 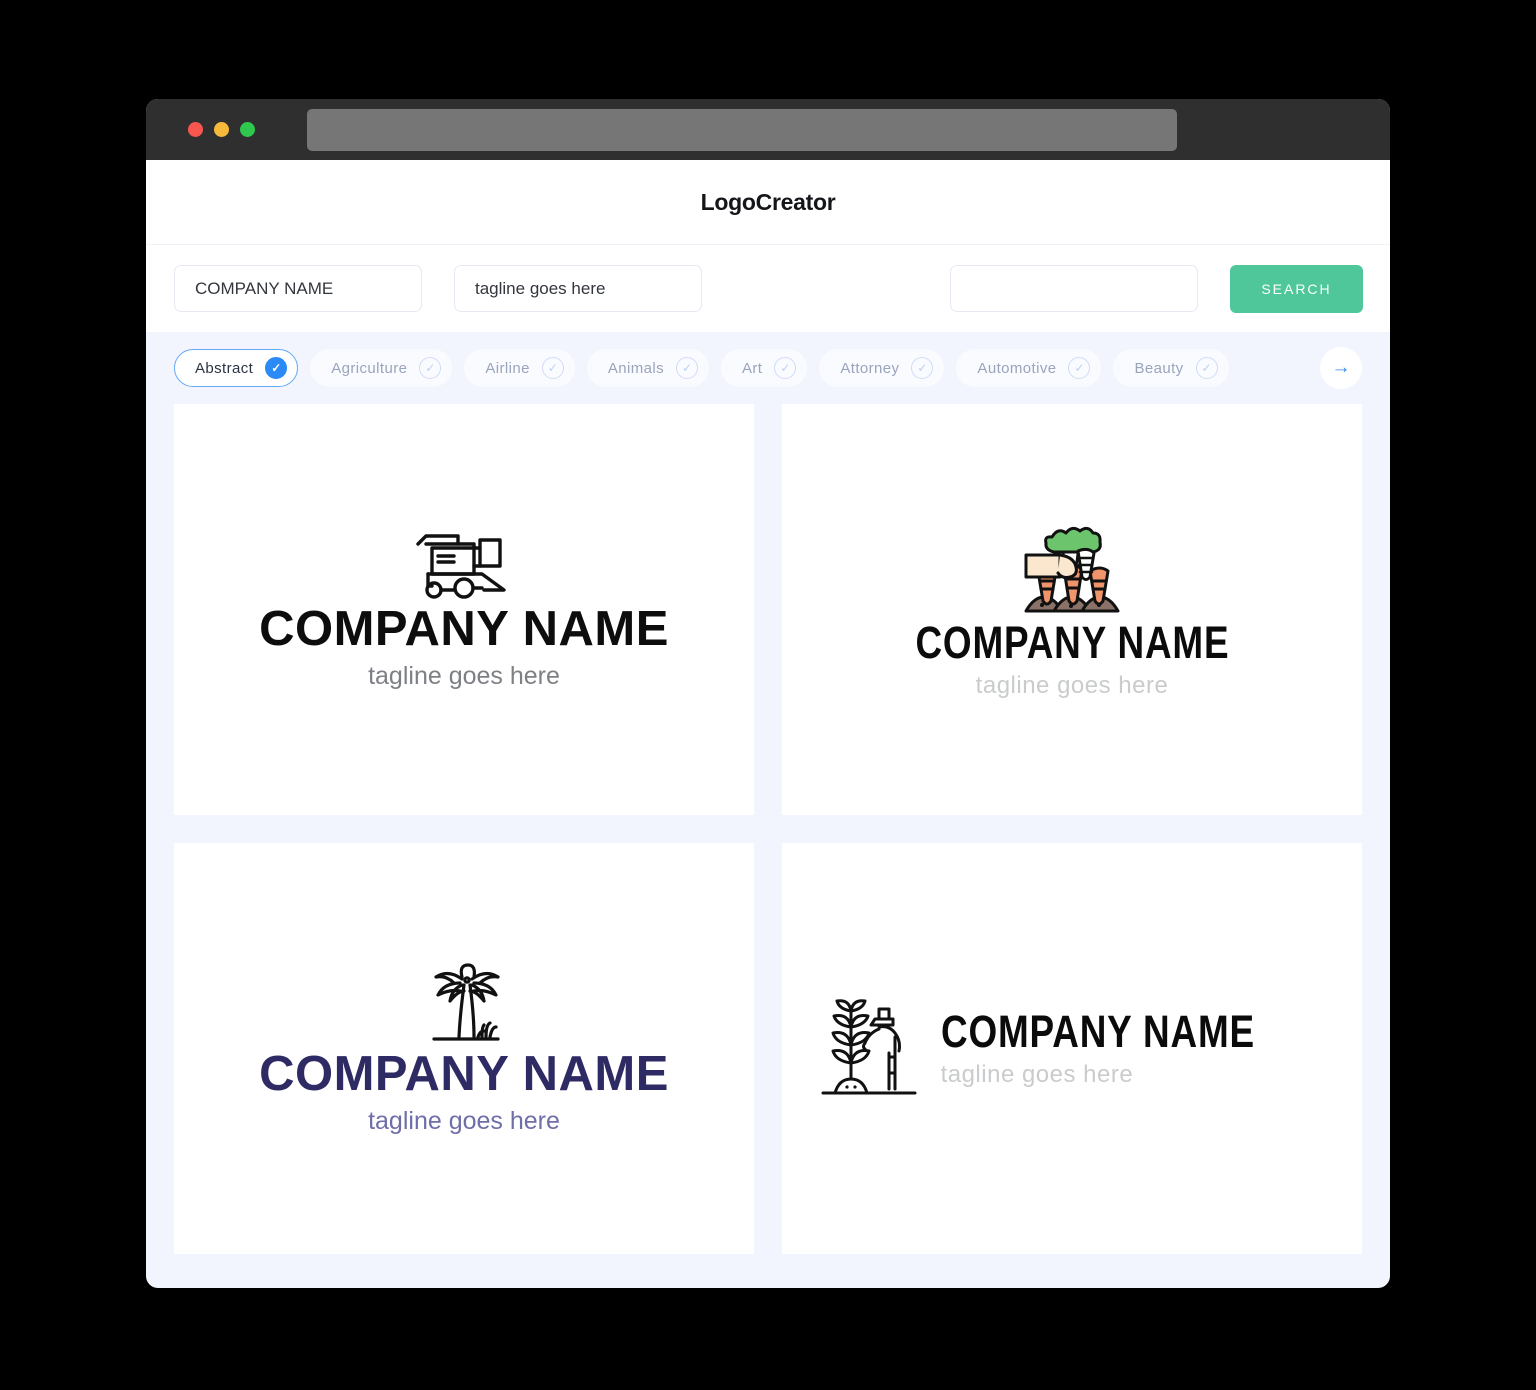 I want to click on category-chip-abstract: Abstract ✓, so click(x=236, y=368).